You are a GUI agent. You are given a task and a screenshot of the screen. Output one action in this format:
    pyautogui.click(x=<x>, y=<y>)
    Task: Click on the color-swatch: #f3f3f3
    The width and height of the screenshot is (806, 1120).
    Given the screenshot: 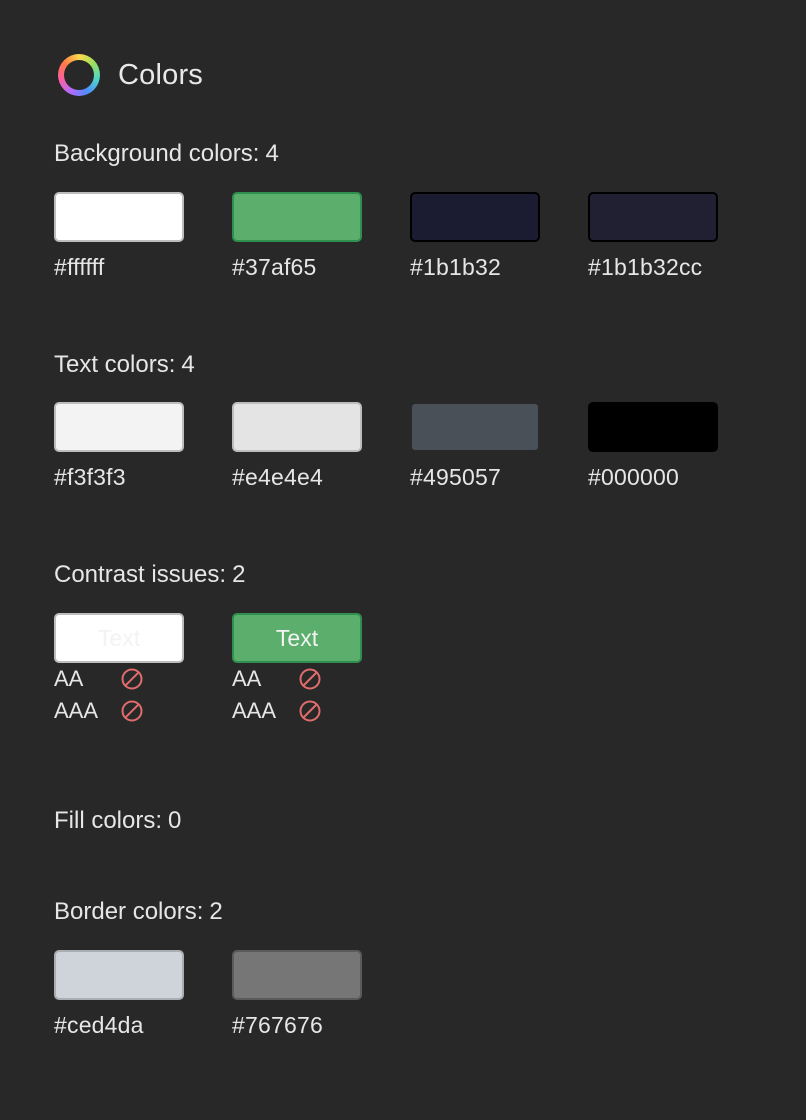 What is the action you would take?
    pyautogui.click(x=143, y=446)
    